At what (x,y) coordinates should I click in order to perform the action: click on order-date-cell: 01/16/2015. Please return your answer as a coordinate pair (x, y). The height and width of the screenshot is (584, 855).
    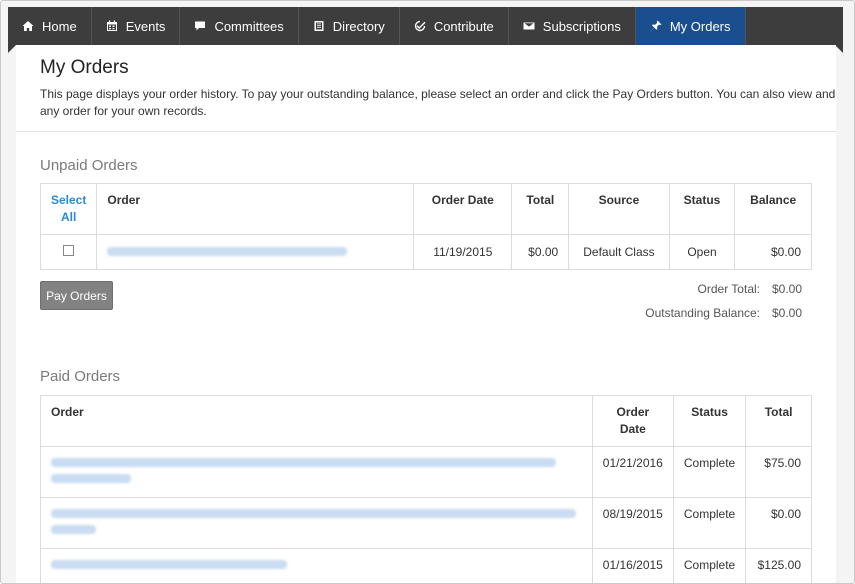
    Looking at the image, I should click on (632, 565).